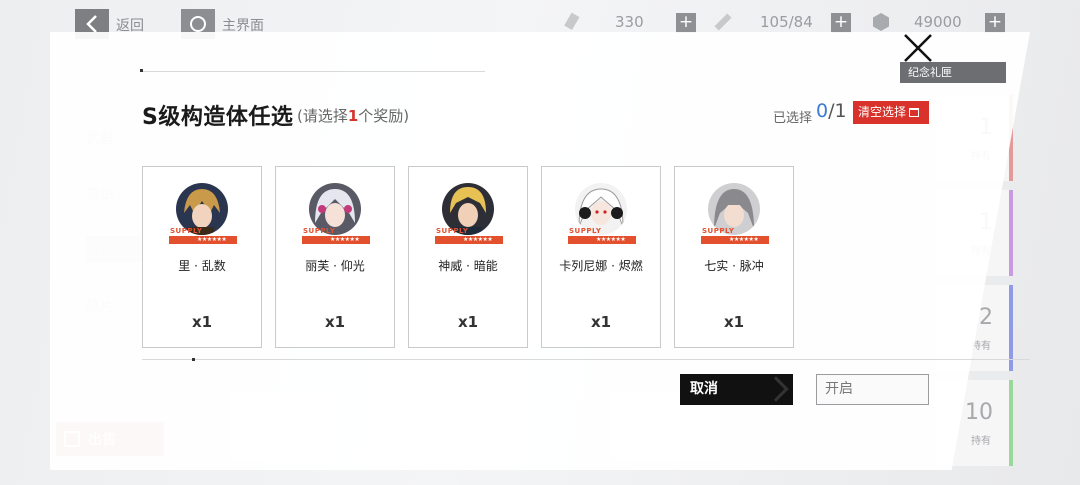 This screenshot has width=1080, height=485. Describe the element at coordinates (384, 116) in the screenshot. I see `subtitle-suffix: 个奖励)` at that location.